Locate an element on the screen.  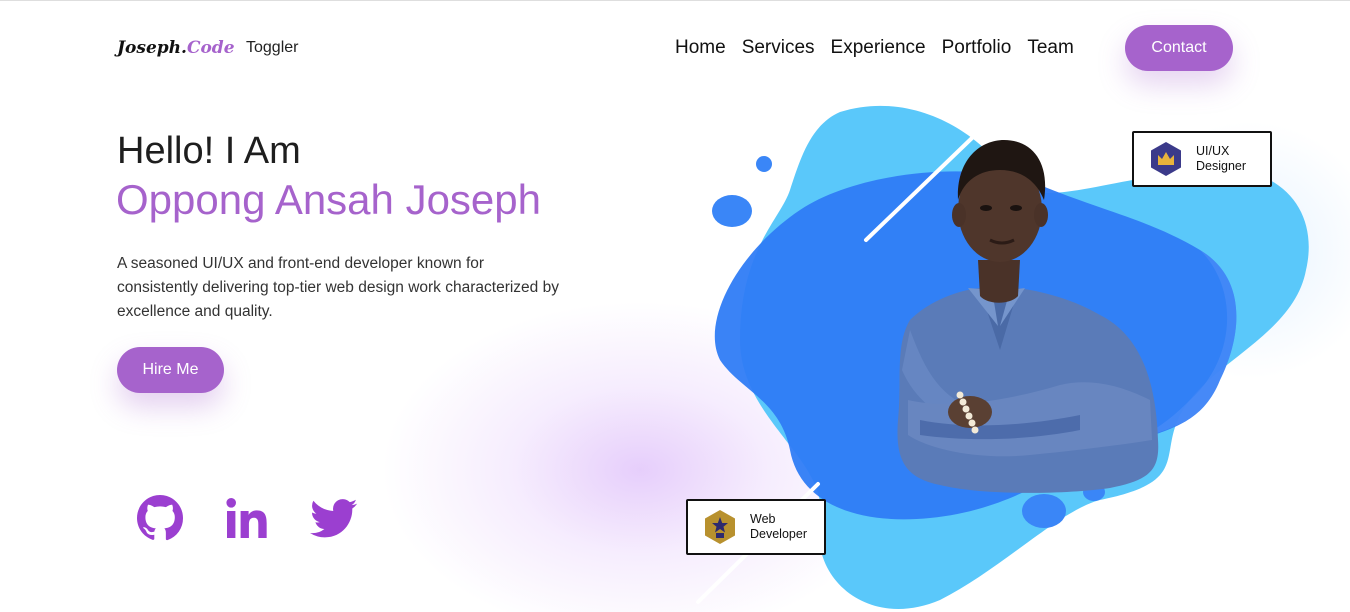
uiux-badge-line2: Designer is located at coordinates (1221, 166).